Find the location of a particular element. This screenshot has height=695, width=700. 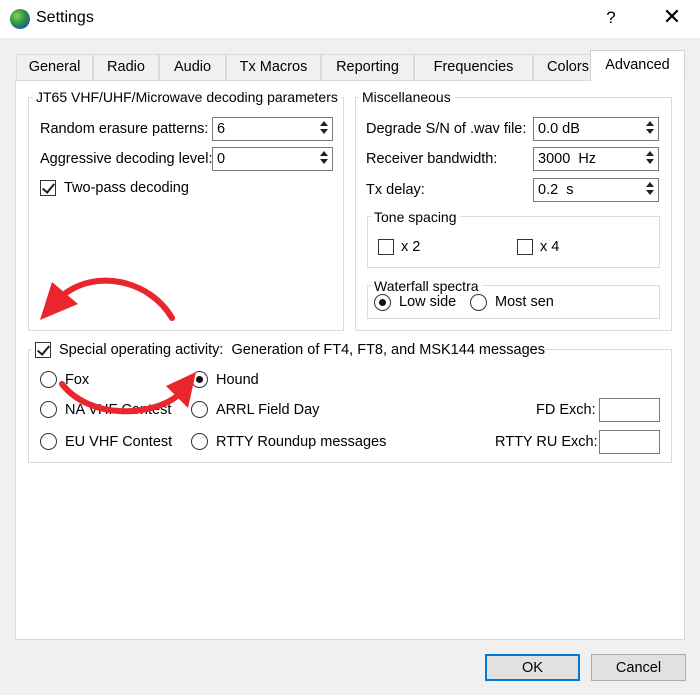

ok-button: OK is located at coordinates (532, 667).